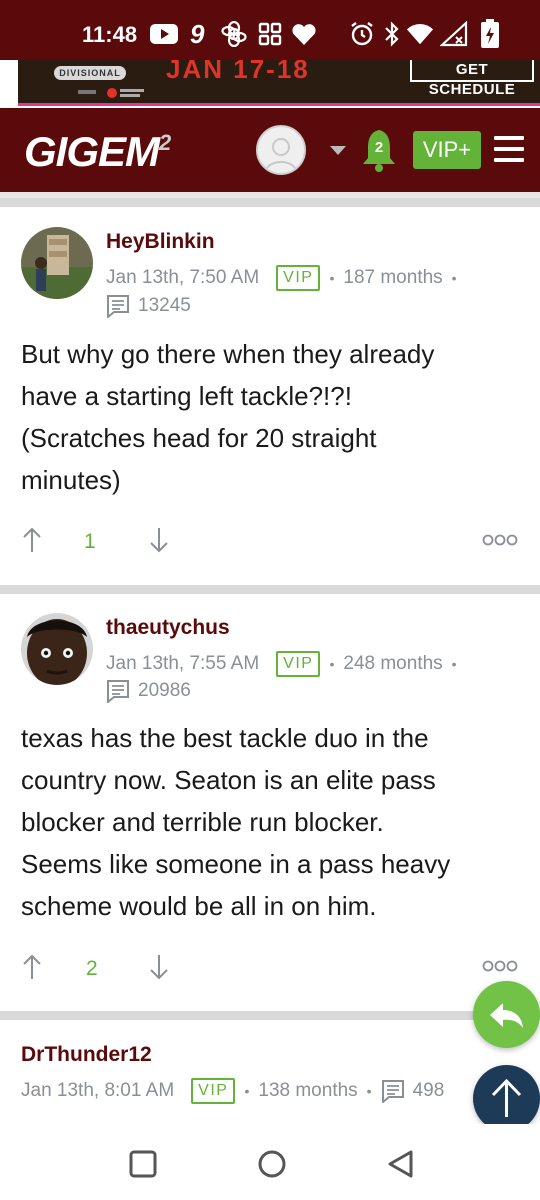  I want to click on reply-button, so click(506, 1014).